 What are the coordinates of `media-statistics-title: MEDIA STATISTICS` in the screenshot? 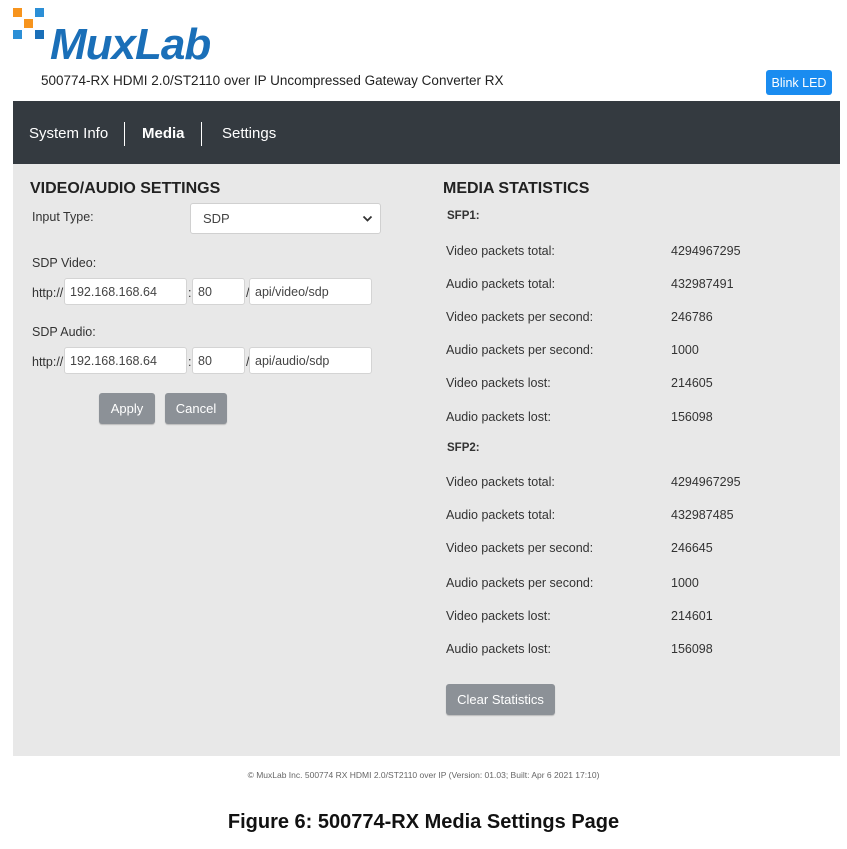 It's located at (516, 188).